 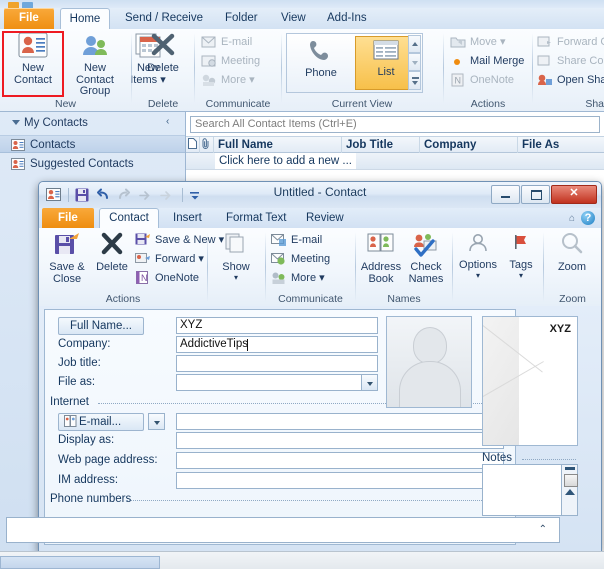 What do you see at coordinates (354, 63) in the screenshot?
I see `view-gallery: Phone List` at bounding box center [354, 63].